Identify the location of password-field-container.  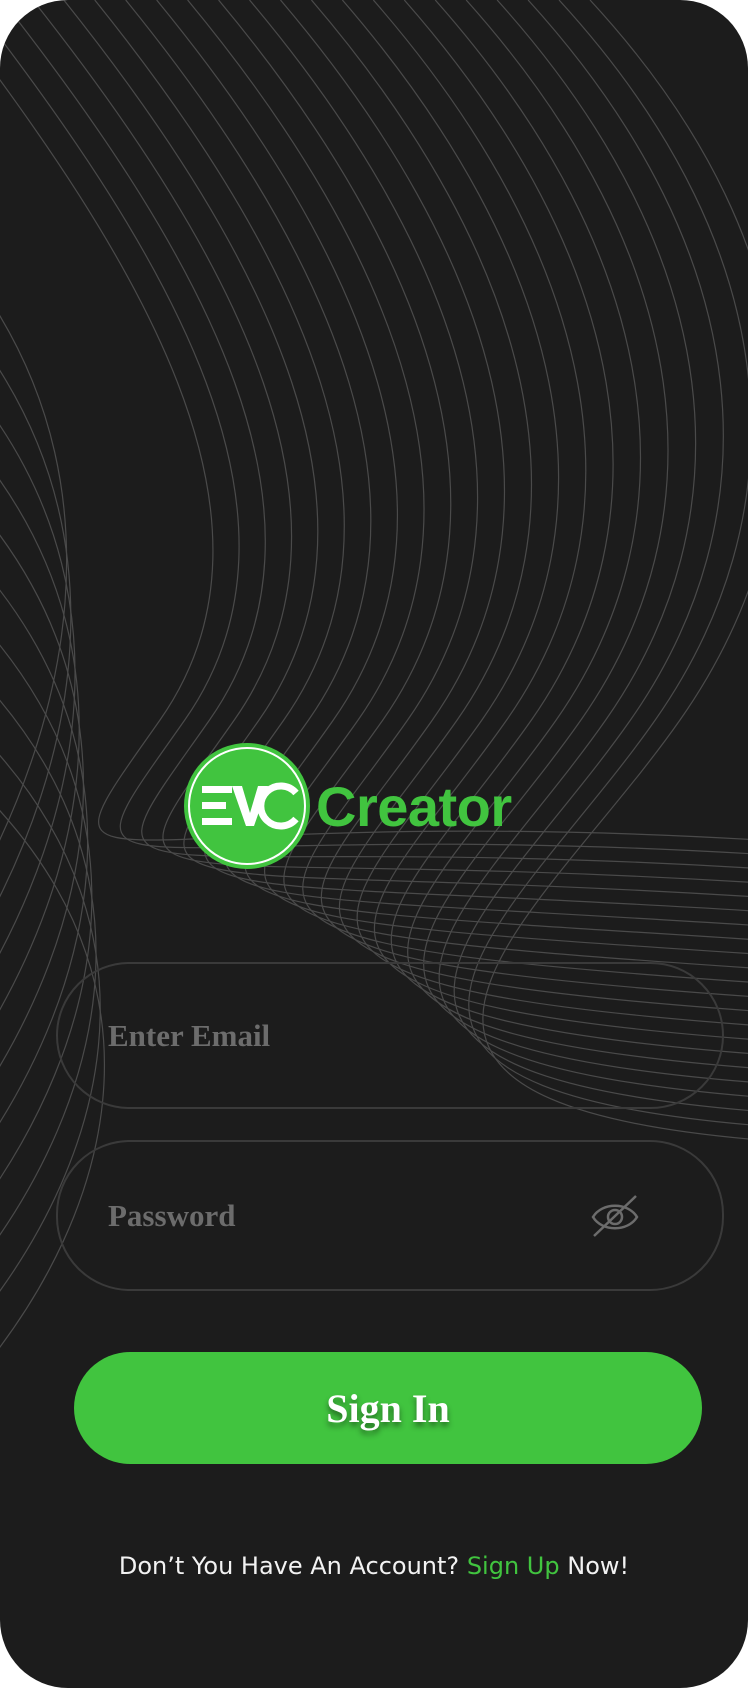
(390, 1215).